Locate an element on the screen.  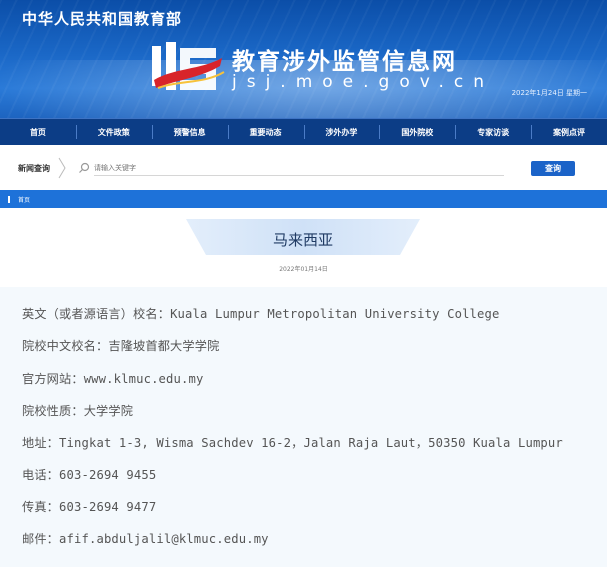
title-tab: 马来西亚 is located at coordinates (303, 237).